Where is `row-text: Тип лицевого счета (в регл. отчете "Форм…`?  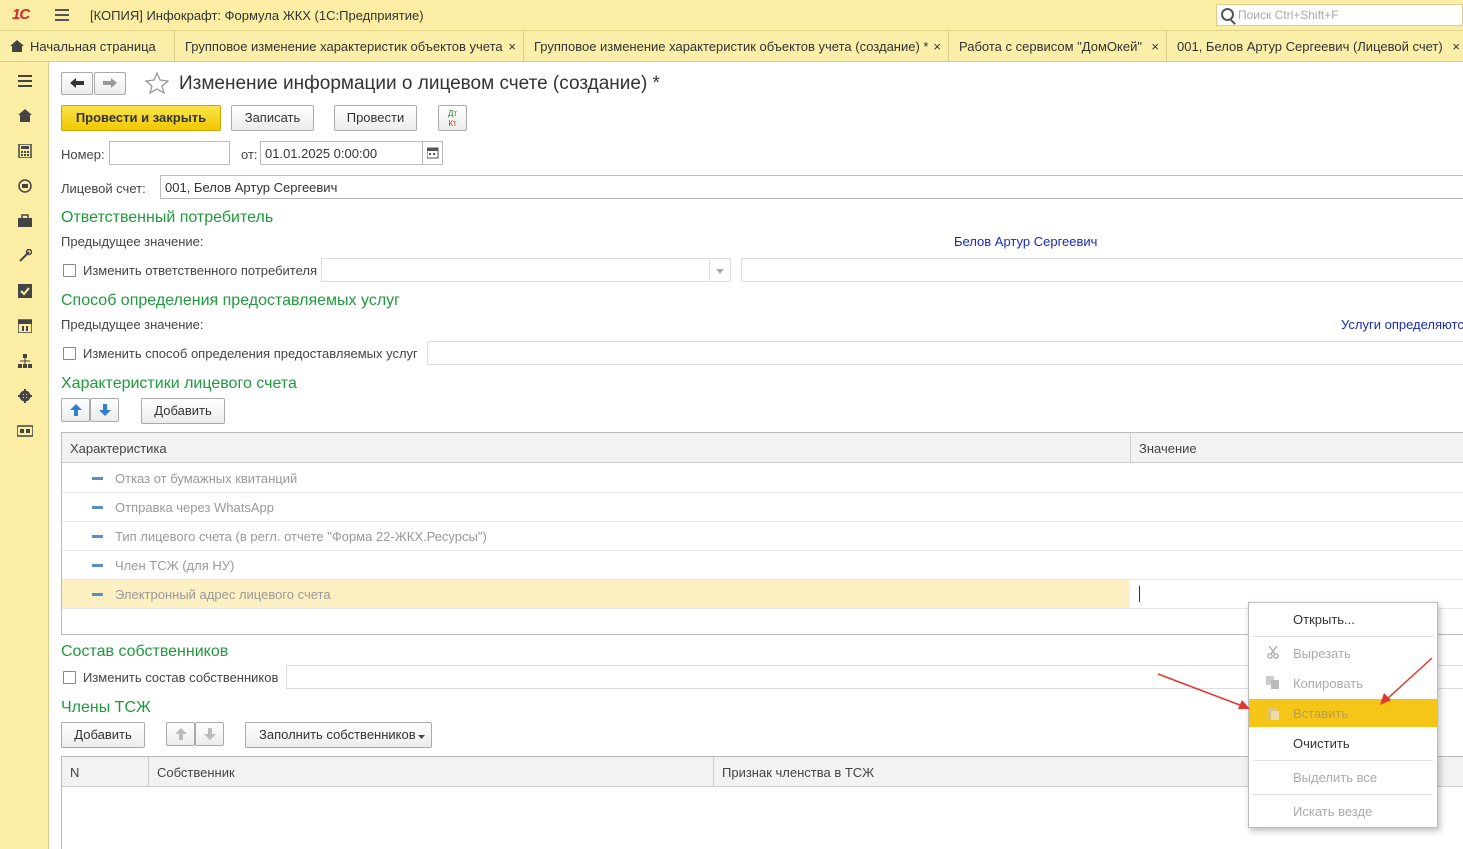 row-text: Тип лицевого счета (в регл. отчете "Форм… is located at coordinates (301, 536).